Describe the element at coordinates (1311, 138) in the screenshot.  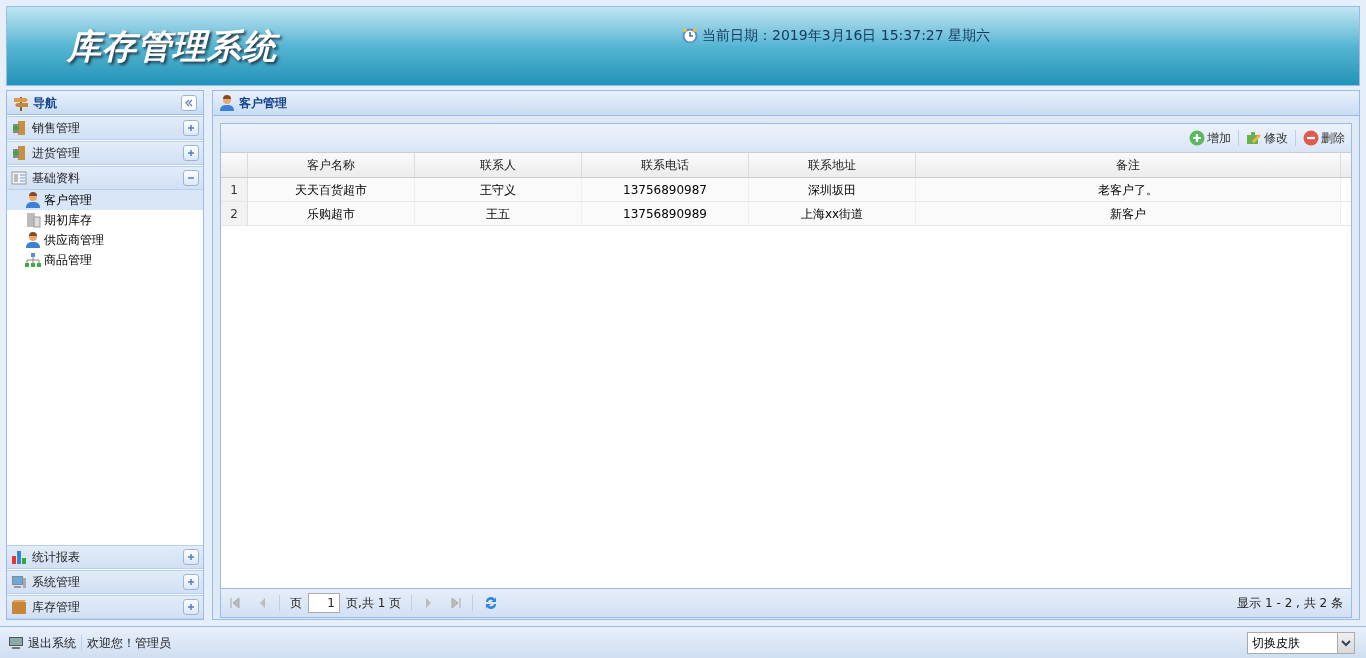
I see `minus-circle-icon` at that location.